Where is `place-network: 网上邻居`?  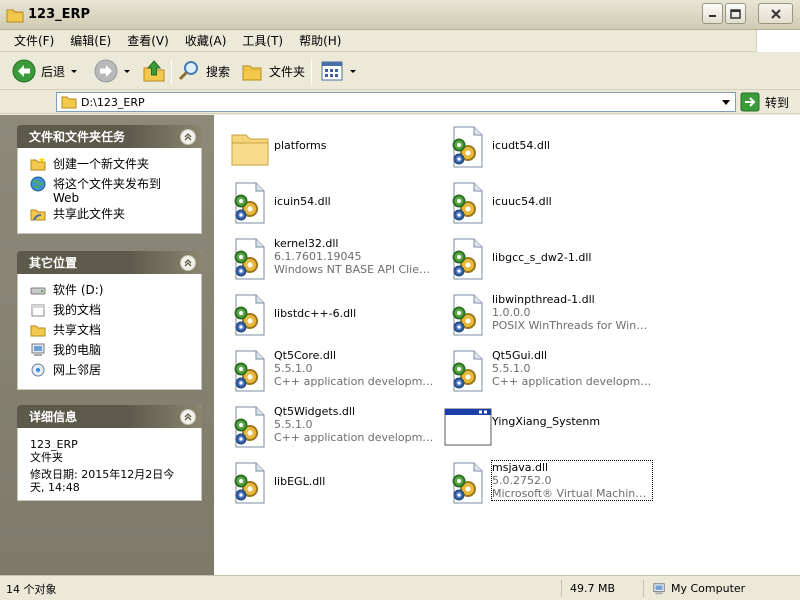 place-network: 网上邻居 is located at coordinates (115, 371).